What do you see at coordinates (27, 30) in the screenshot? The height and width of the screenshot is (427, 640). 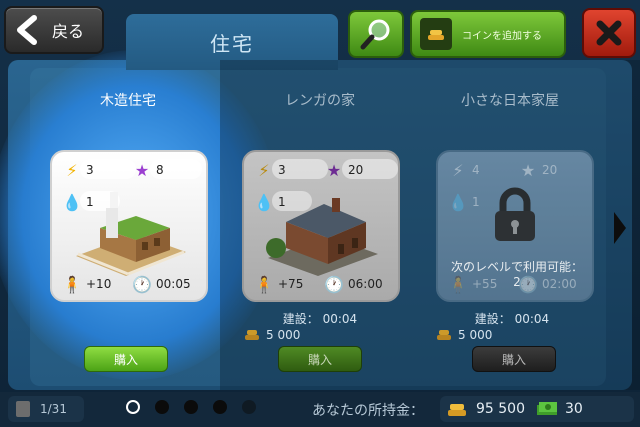 I see `chevron-left-icon` at bounding box center [27, 30].